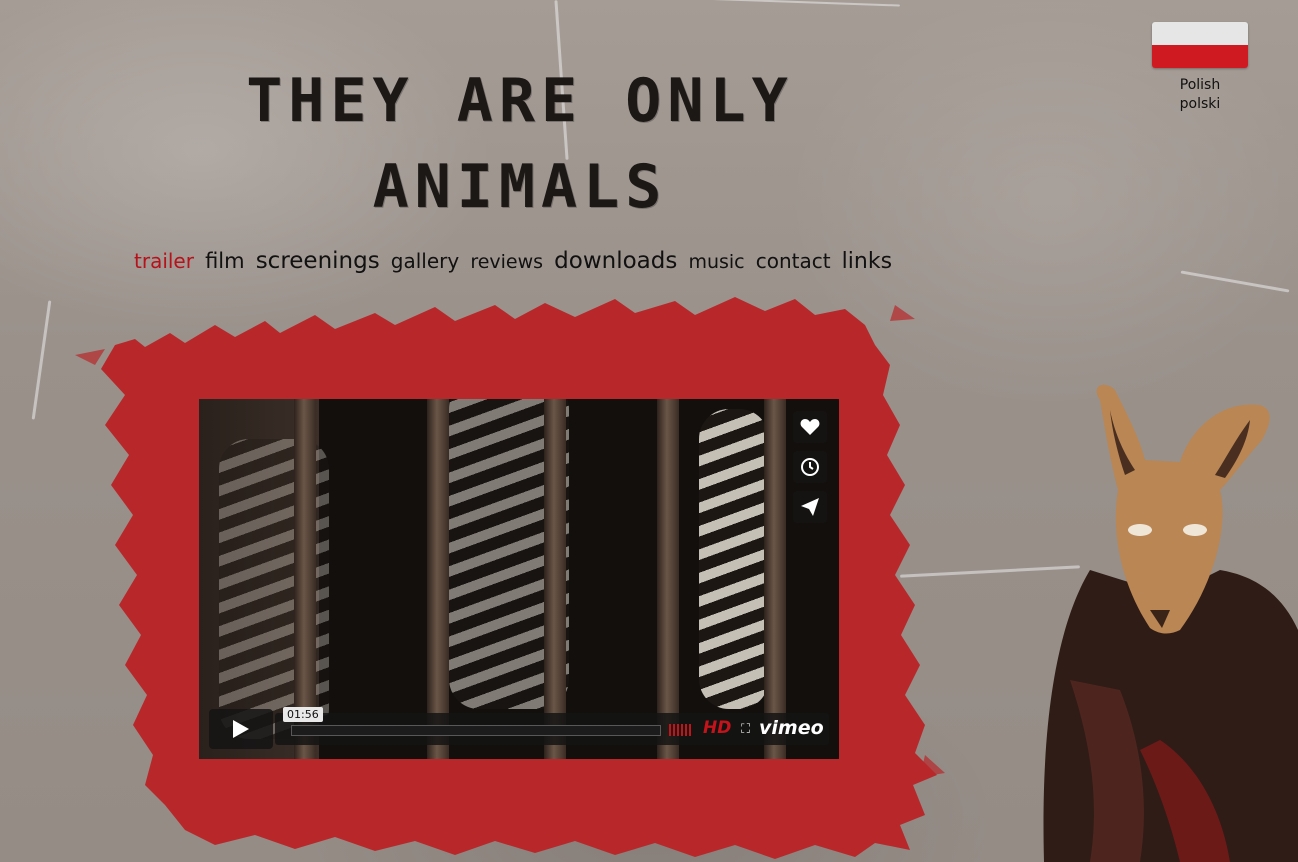 Image resolution: width=1298 pixels, height=862 pixels. What do you see at coordinates (1200, 104) in the screenshot?
I see `language-label-native: polski` at bounding box center [1200, 104].